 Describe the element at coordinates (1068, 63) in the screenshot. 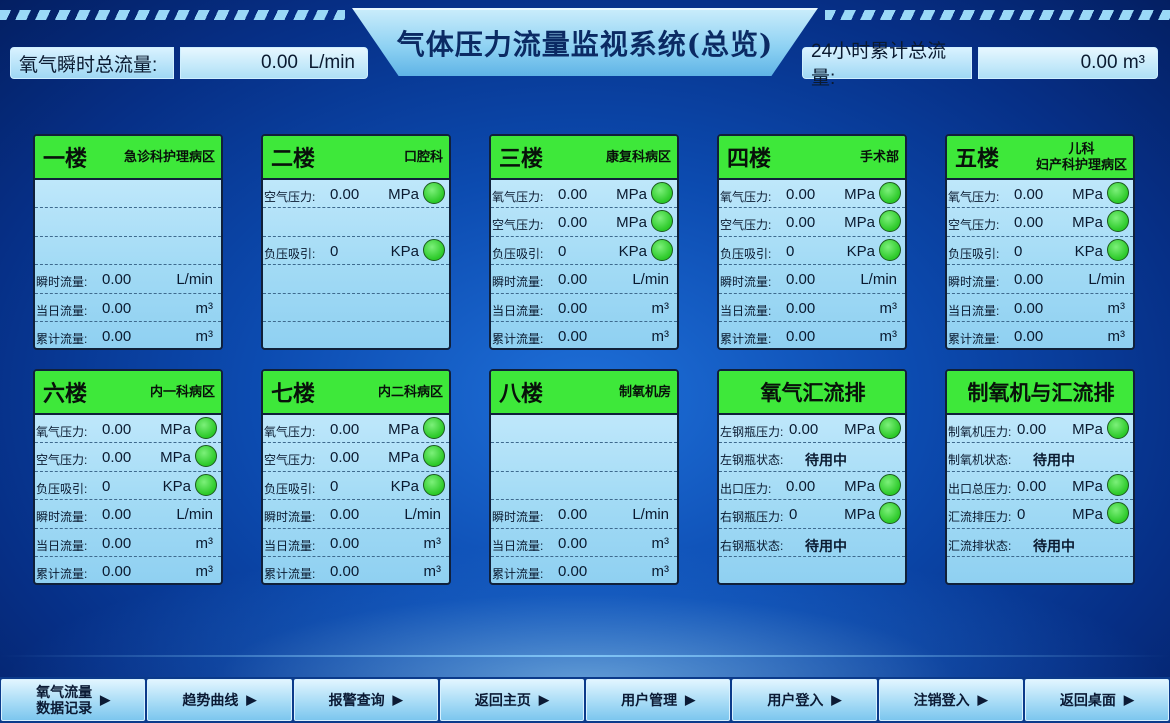

I see `daily-total-flow-value: 0.00 m³` at that location.